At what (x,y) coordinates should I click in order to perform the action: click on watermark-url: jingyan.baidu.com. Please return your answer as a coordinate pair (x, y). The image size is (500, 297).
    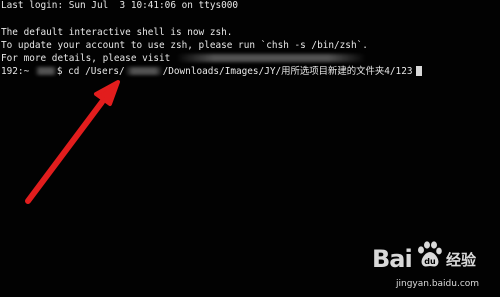
    Looking at the image, I should click on (438, 284).